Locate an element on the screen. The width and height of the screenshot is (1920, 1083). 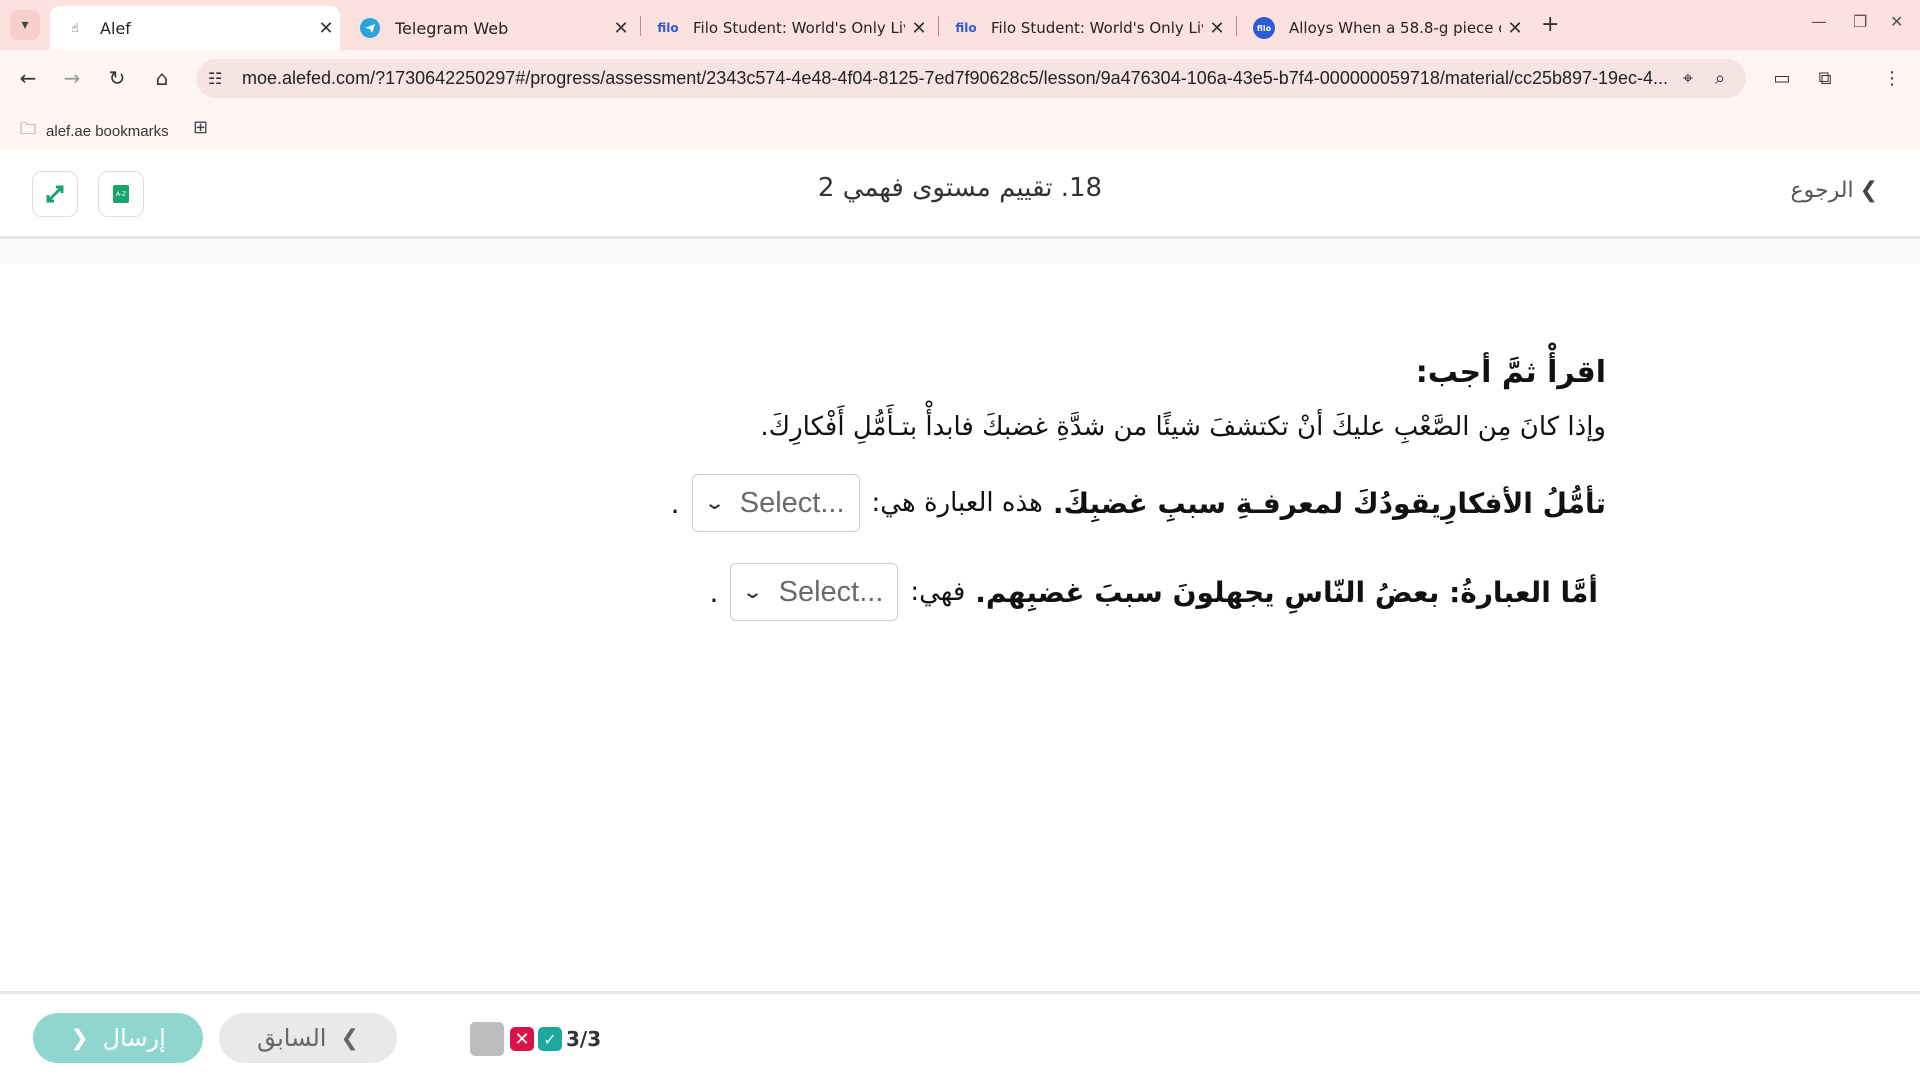
minimize-icon: — is located at coordinates (1819, 21).